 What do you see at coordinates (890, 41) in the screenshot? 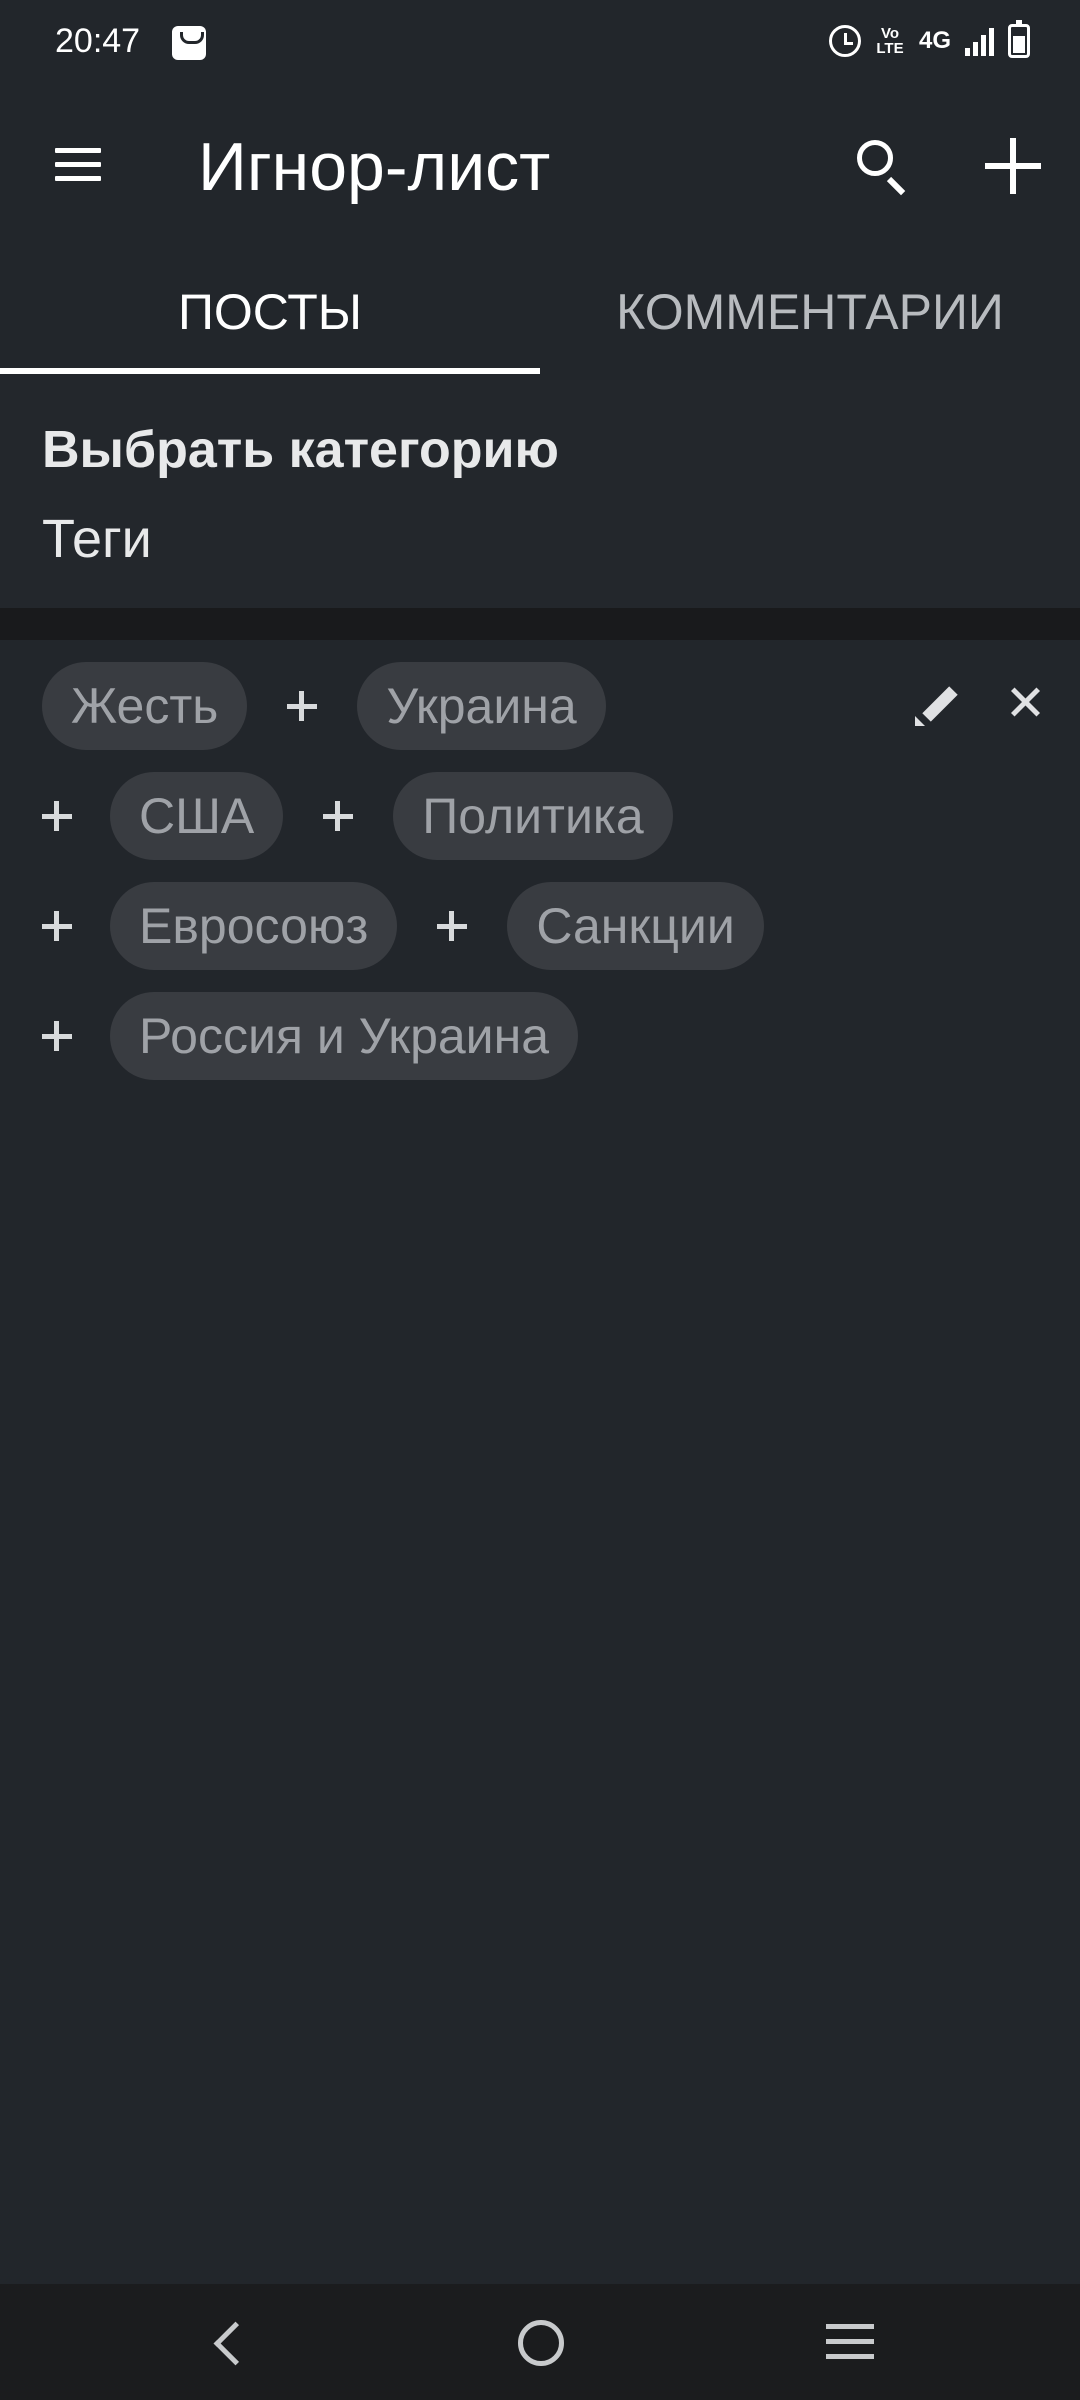
I see `volte-icon: Vo LTE` at bounding box center [890, 41].